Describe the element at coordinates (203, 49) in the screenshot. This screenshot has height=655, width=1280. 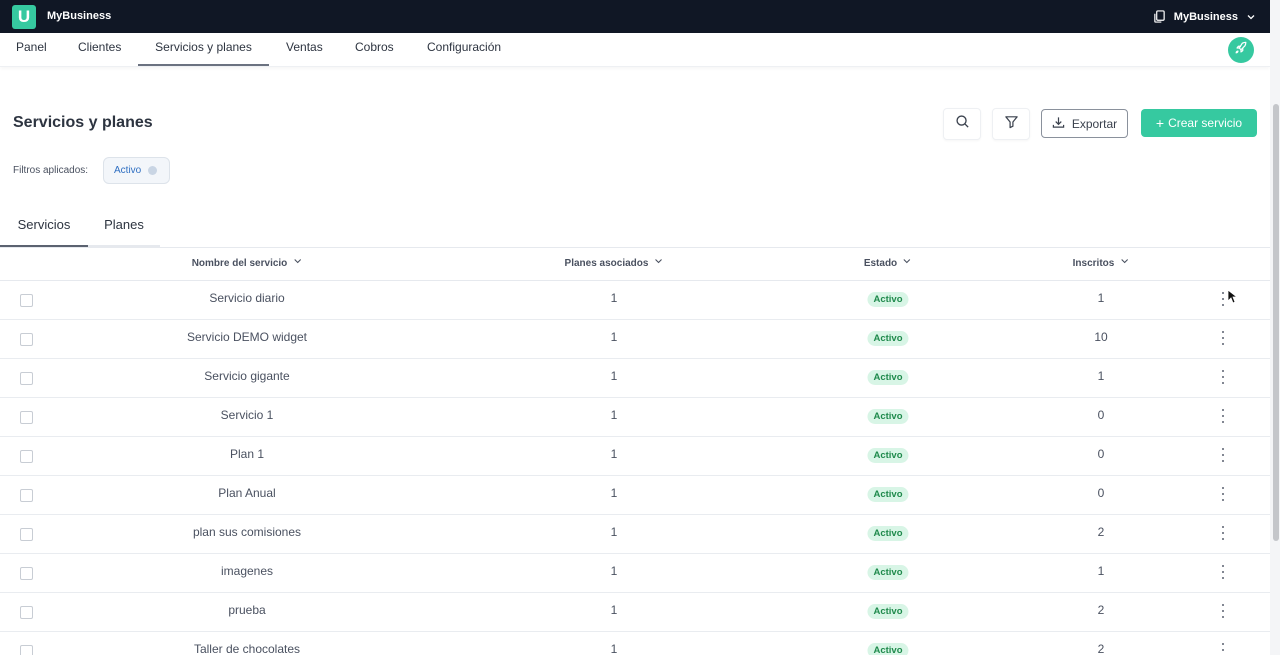
I see `nav-item-servicios-y-planes: Servicios y planes` at that location.